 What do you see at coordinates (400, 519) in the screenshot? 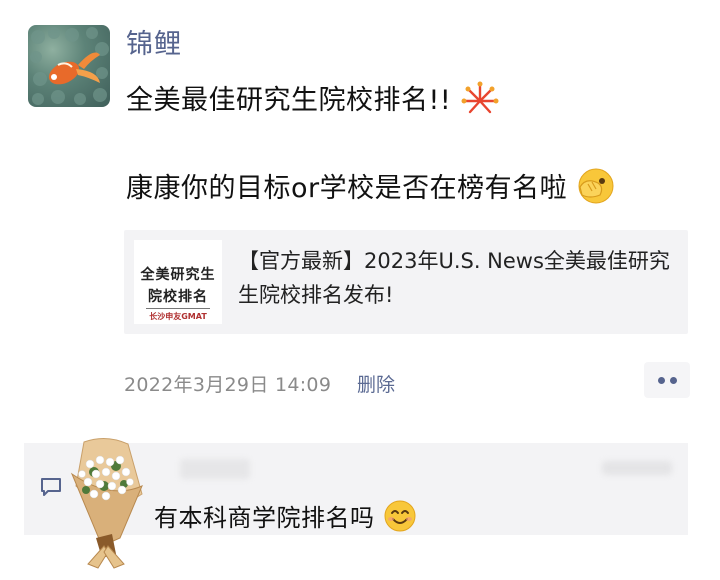
I see `smiling-face-icon` at bounding box center [400, 519].